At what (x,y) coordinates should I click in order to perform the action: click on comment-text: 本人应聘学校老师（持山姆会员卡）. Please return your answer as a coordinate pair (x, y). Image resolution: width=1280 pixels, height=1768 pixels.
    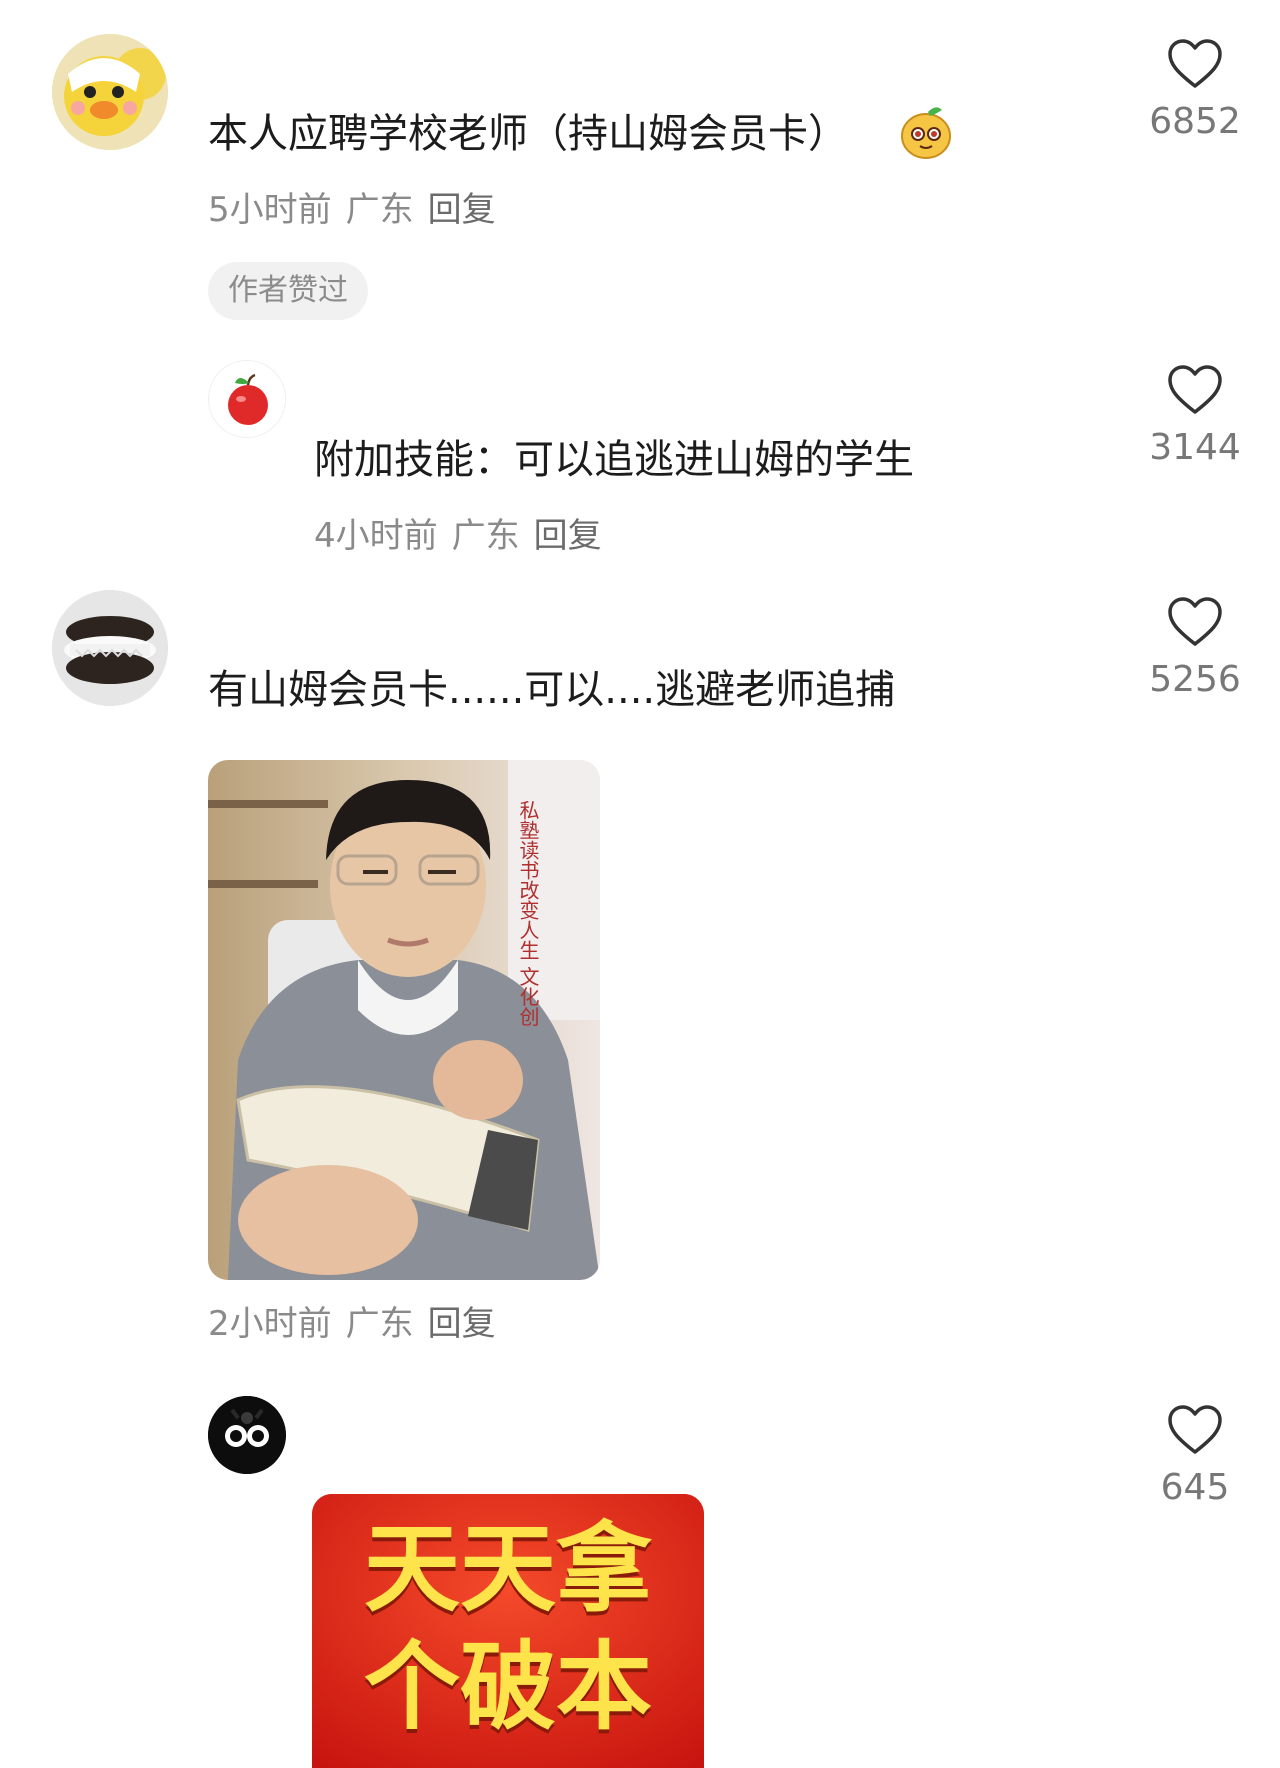
    Looking at the image, I should click on (528, 134).